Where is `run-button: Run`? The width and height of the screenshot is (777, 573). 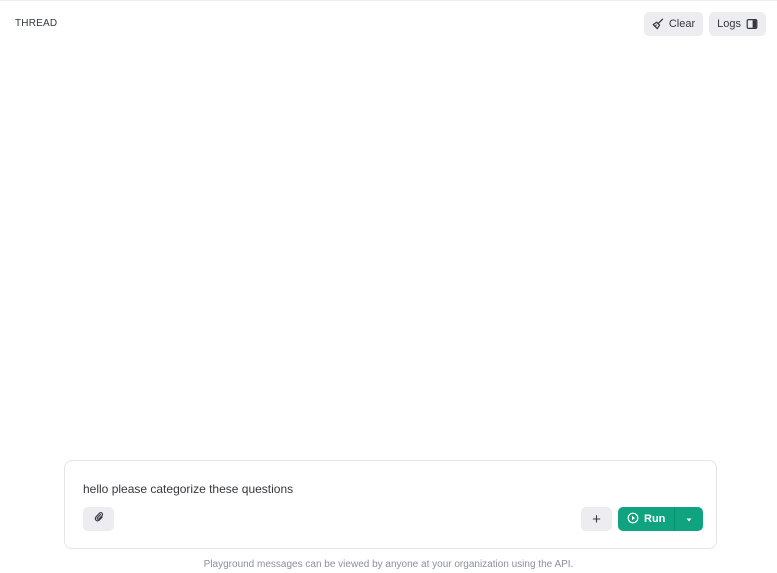 run-button: Run is located at coordinates (646, 519).